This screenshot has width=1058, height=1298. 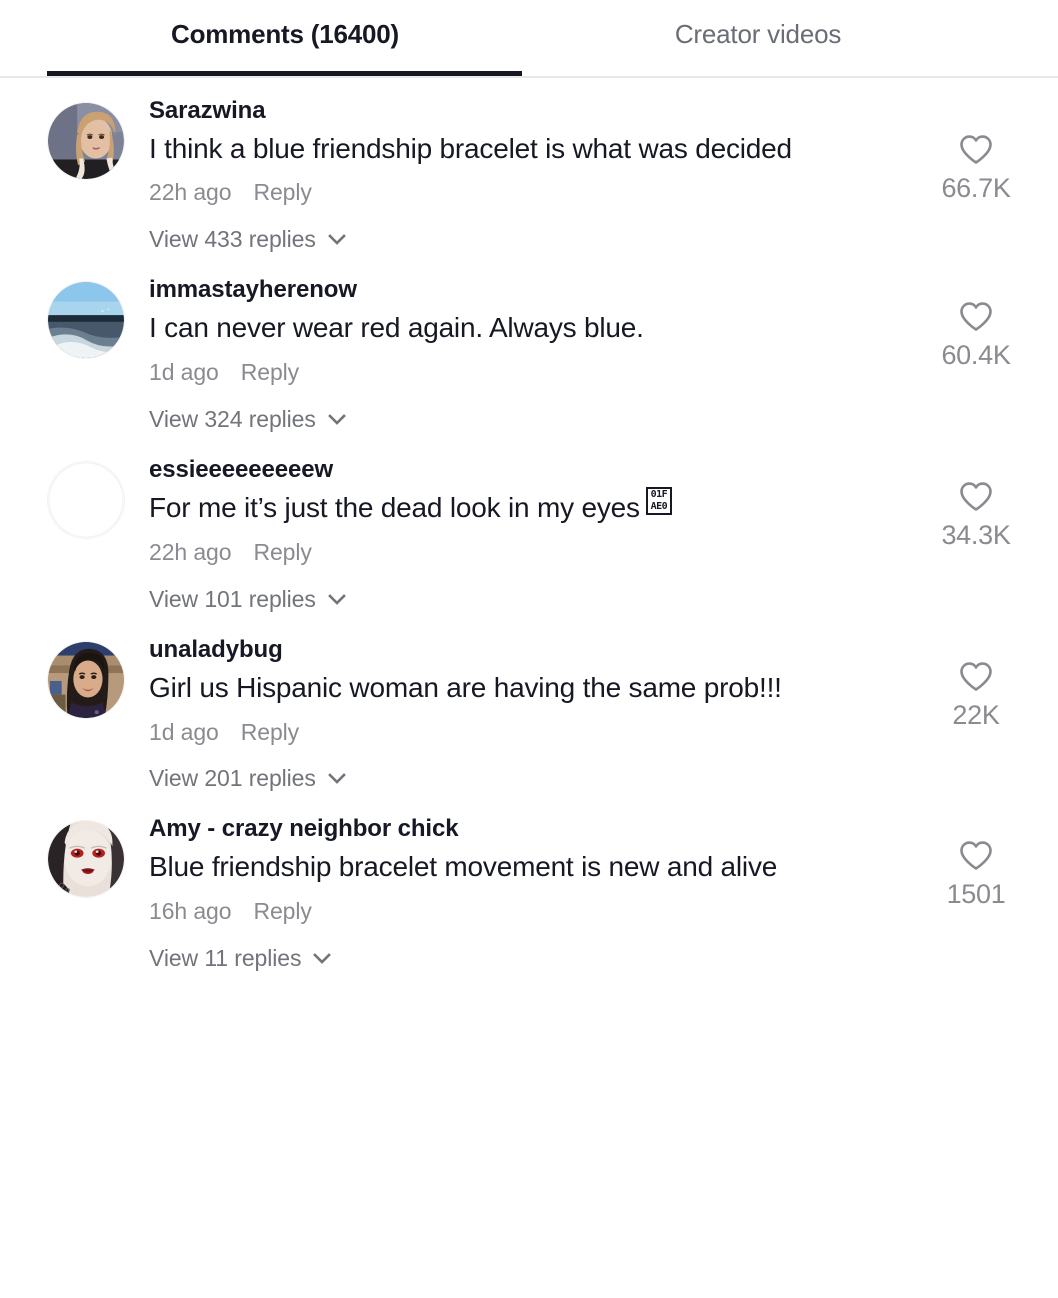 I want to click on like-count: 1501, so click(x=976, y=894).